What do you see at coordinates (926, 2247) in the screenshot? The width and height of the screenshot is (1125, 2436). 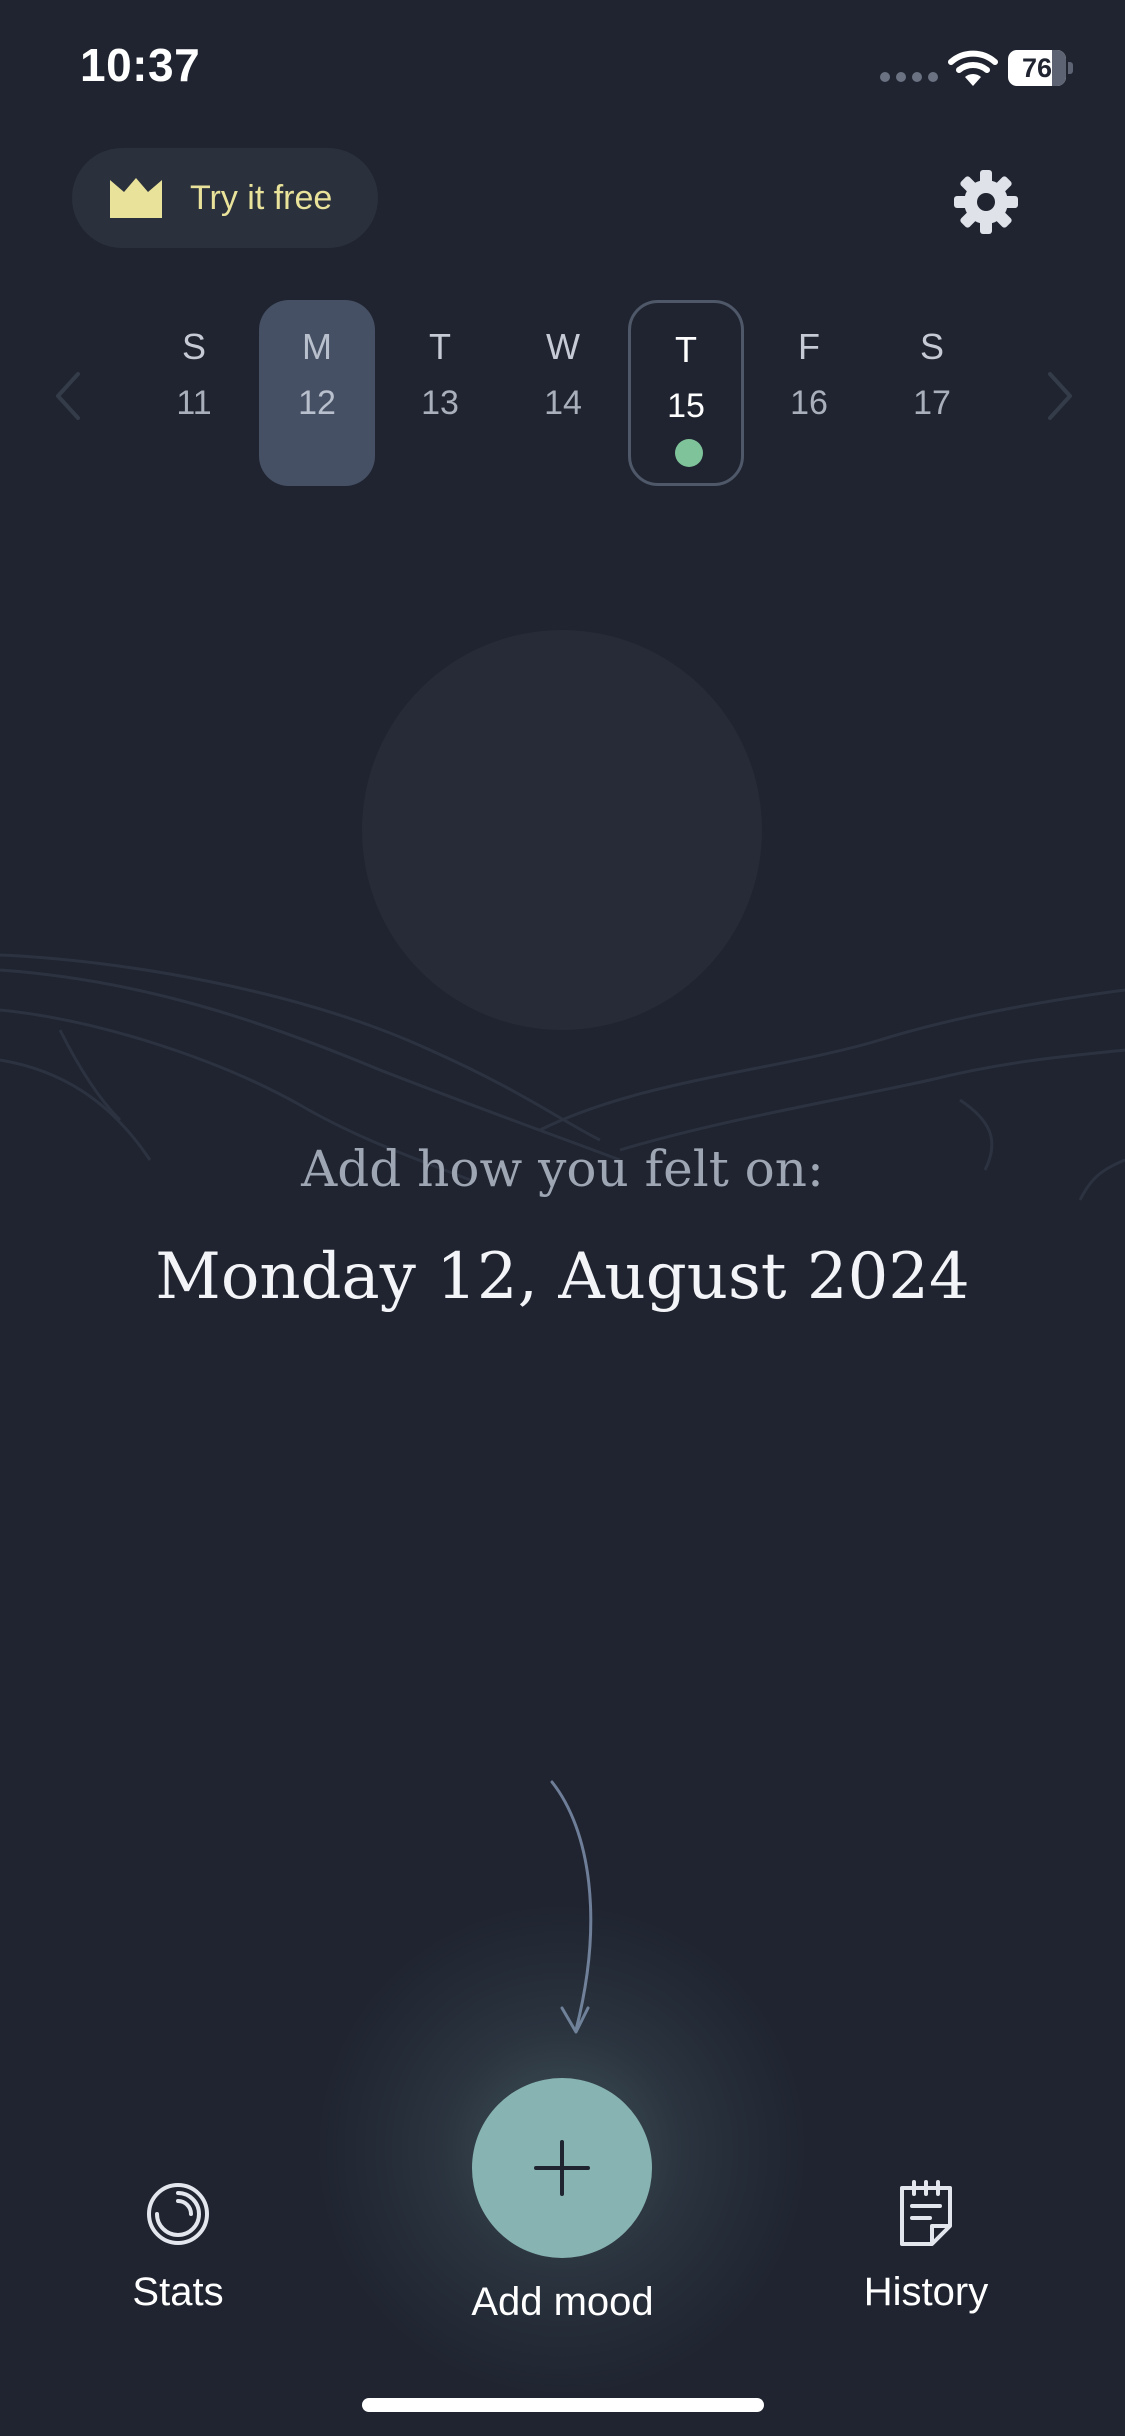 I see `nav-history: History` at bounding box center [926, 2247].